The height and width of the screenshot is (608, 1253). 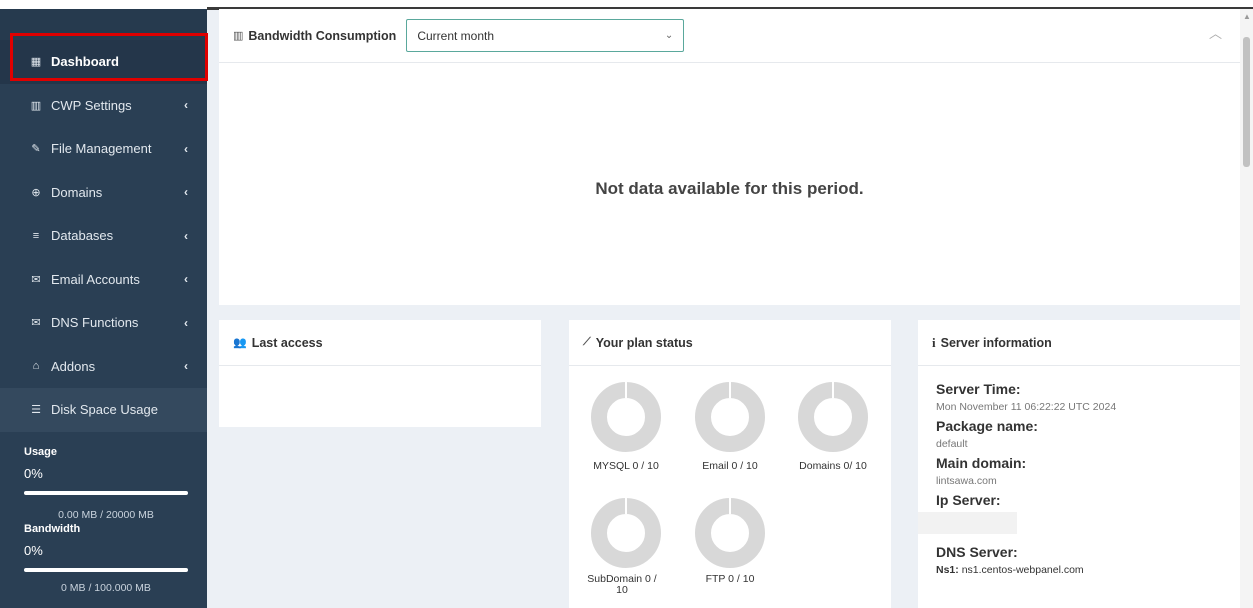 What do you see at coordinates (36, 192) in the screenshot?
I see `globe-icon: ⊕` at bounding box center [36, 192].